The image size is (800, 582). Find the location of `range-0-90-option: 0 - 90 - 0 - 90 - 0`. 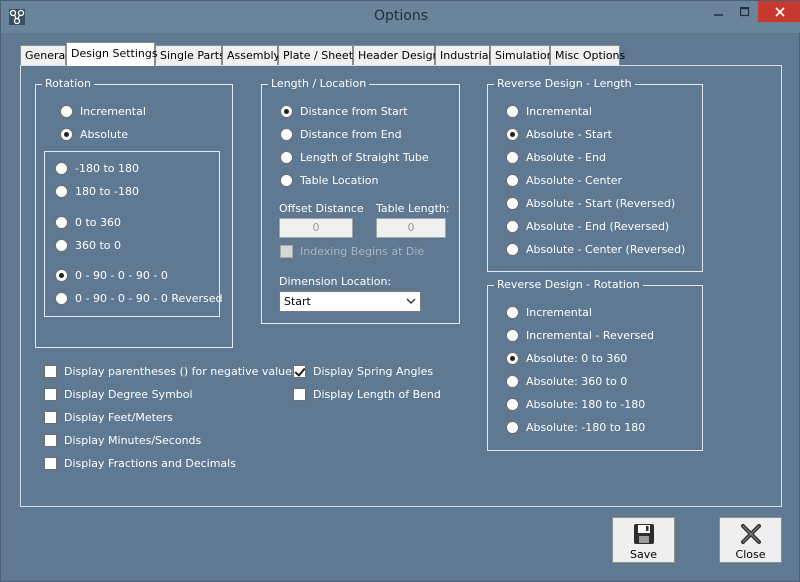

range-0-90-option: 0 - 90 - 0 - 90 - 0 is located at coordinates (111, 275).